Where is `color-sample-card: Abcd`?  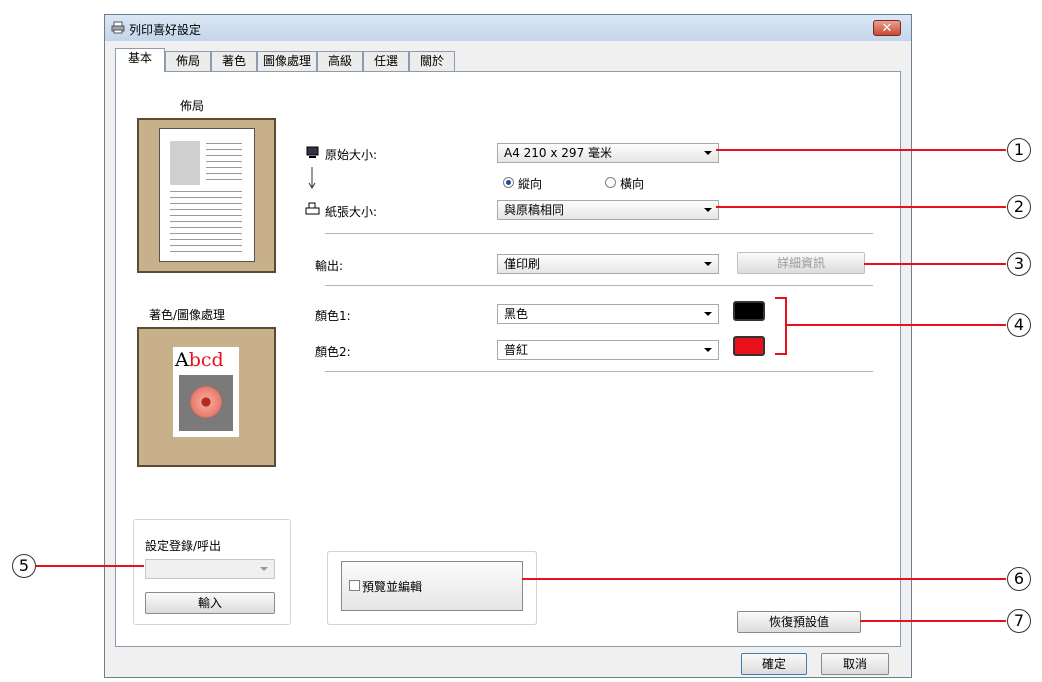 color-sample-card: Abcd is located at coordinates (206, 392).